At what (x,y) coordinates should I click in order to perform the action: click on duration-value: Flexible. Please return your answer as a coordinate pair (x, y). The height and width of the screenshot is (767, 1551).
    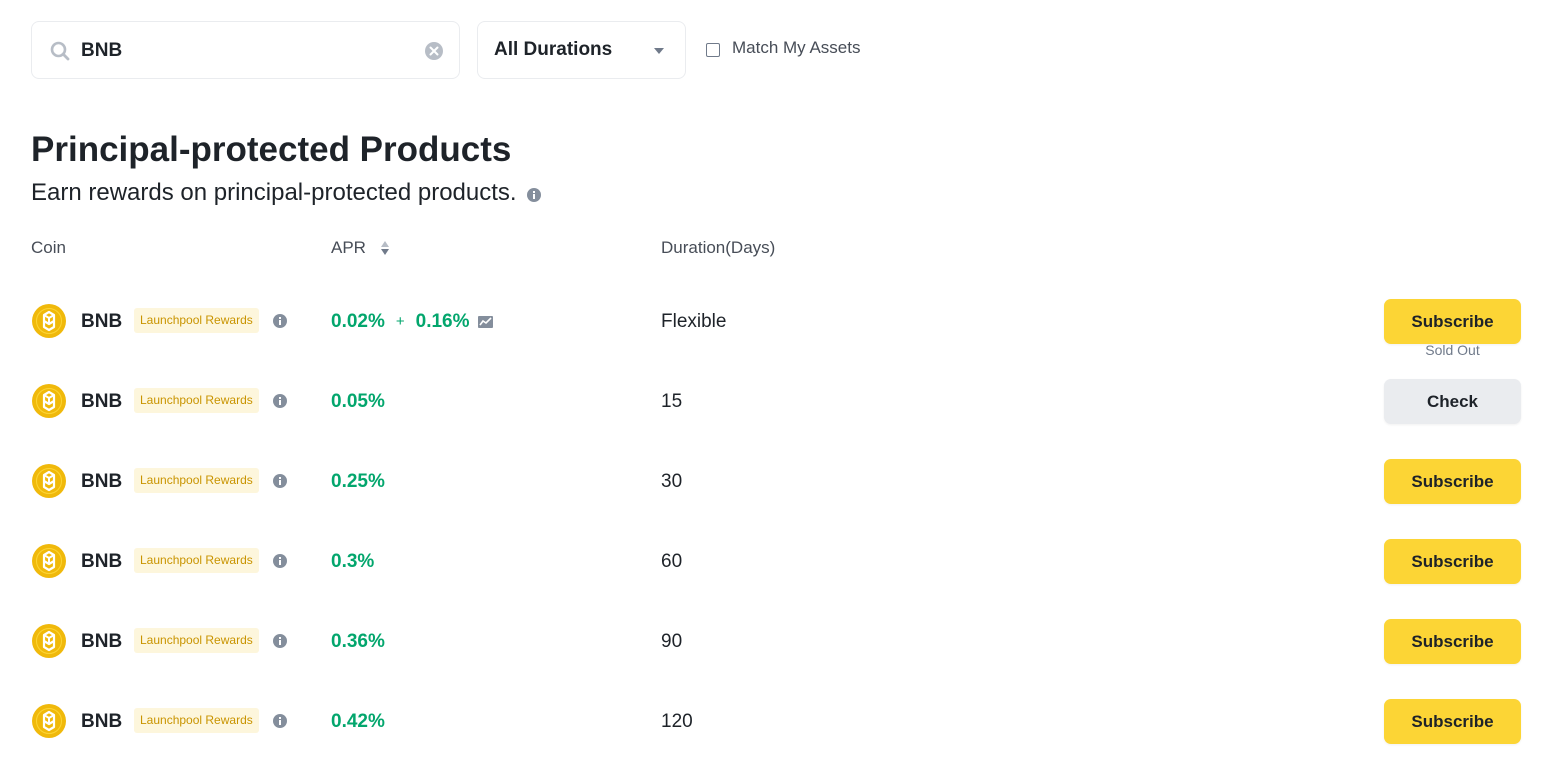
    Looking at the image, I should click on (694, 321).